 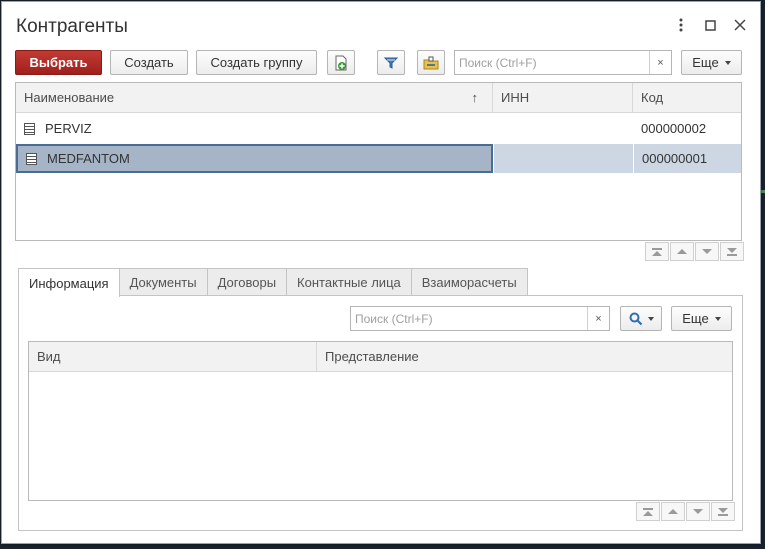 I want to click on row-name-cell: PERVIZ, so click(x=254, y=128).